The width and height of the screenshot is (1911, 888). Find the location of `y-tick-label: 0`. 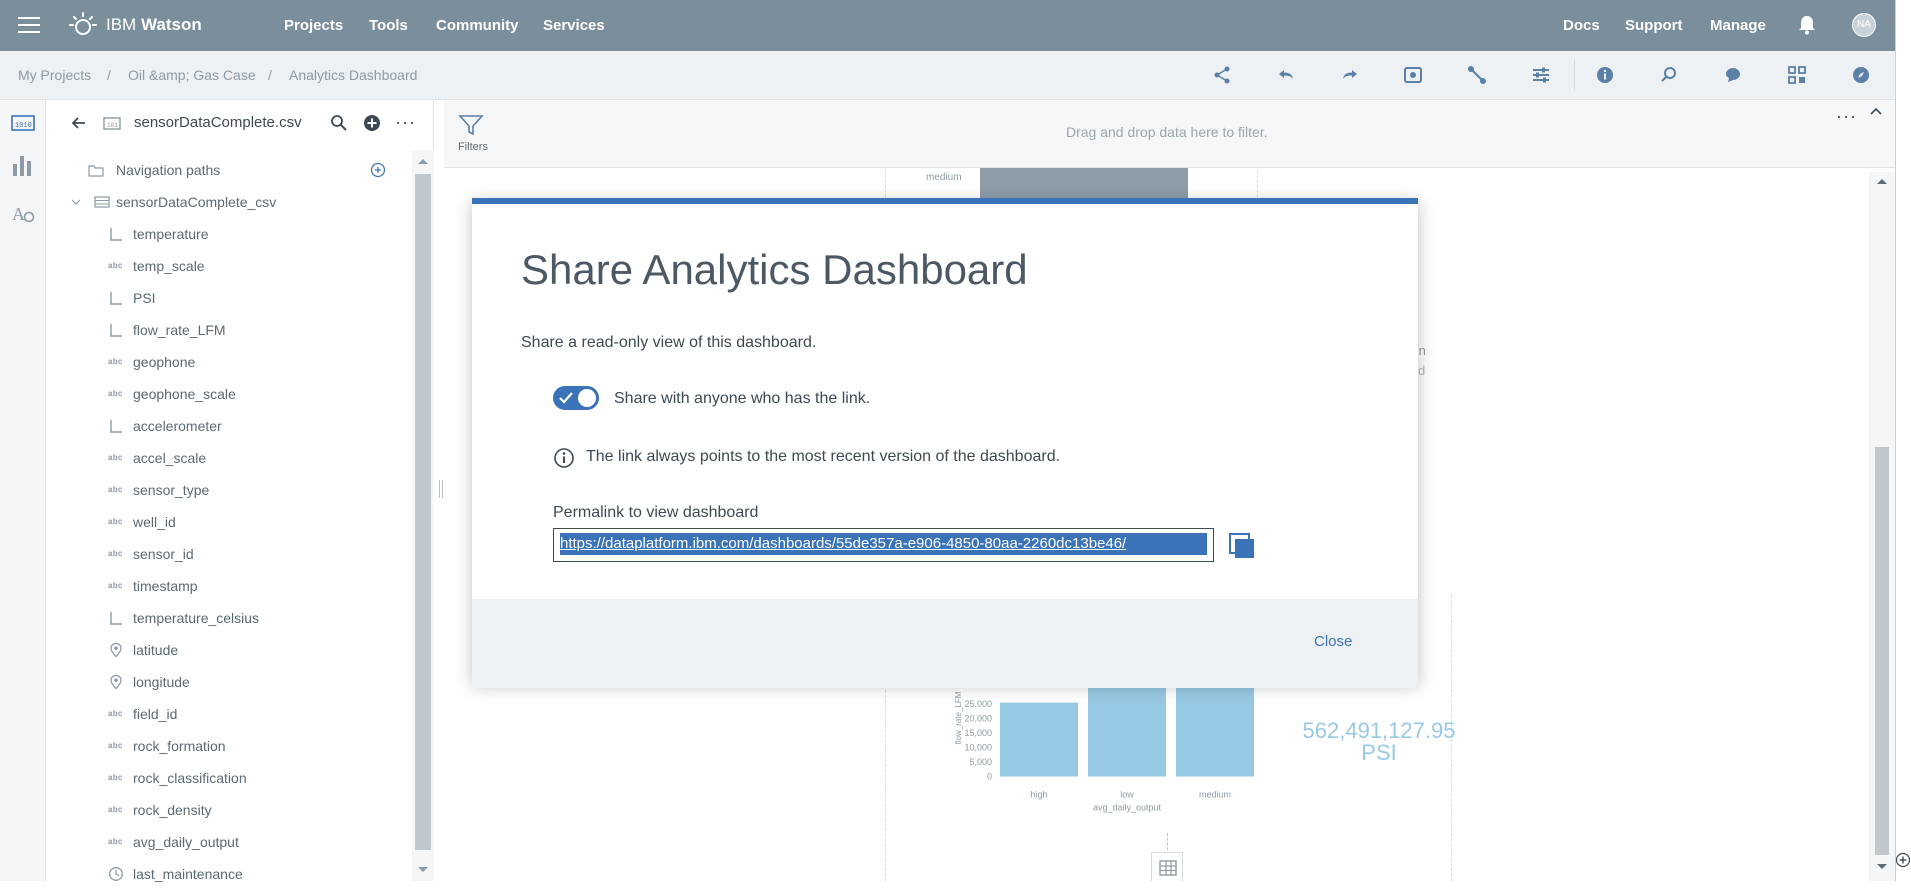

y-tick-label: 0 is located at coordinates (989, 777).